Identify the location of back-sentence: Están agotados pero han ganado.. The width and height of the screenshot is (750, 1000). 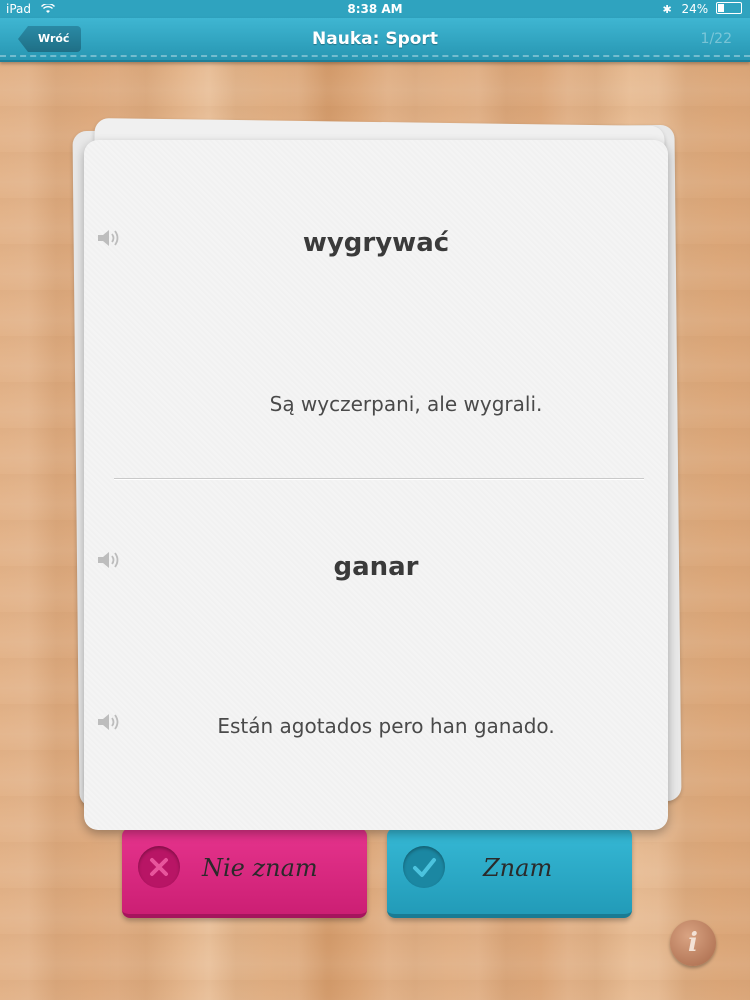
(386, 726).